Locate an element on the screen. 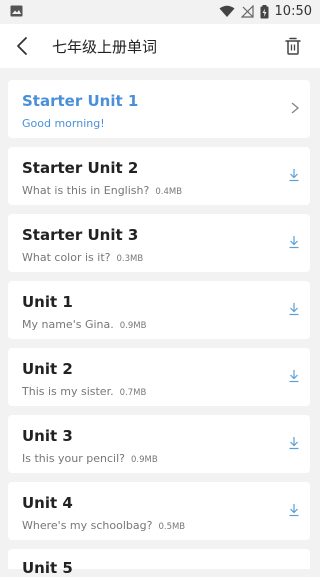 This screenshot has width=320, height=577. chevron-right-icon is located at coordinates (294, 108).